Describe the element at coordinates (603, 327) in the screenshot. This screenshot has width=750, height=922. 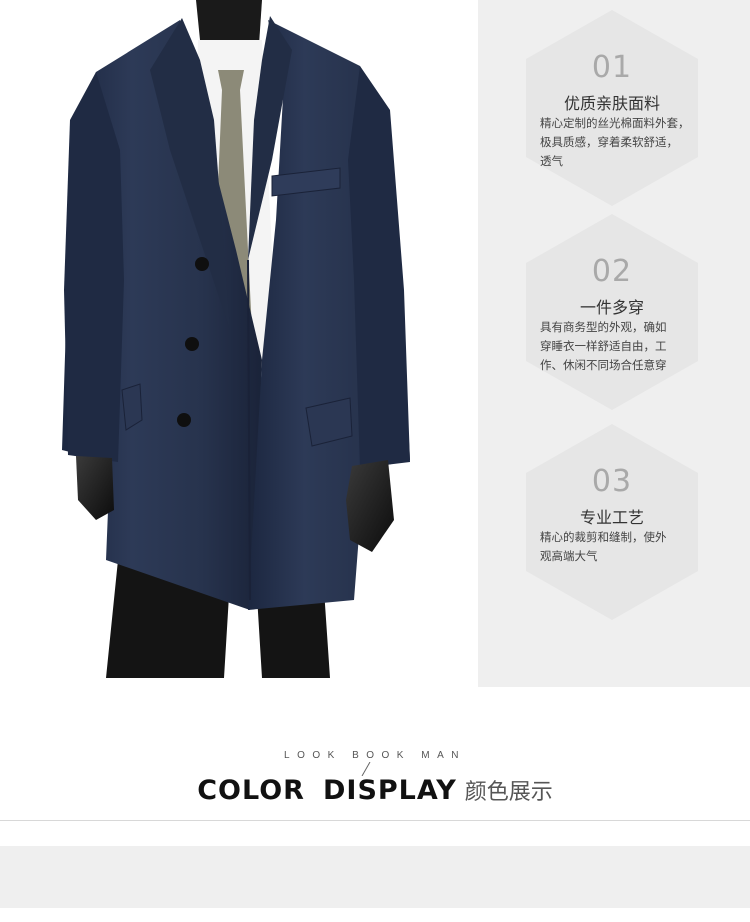
I see `feature-description-line: 具有商务型的外观，确如` at that location.